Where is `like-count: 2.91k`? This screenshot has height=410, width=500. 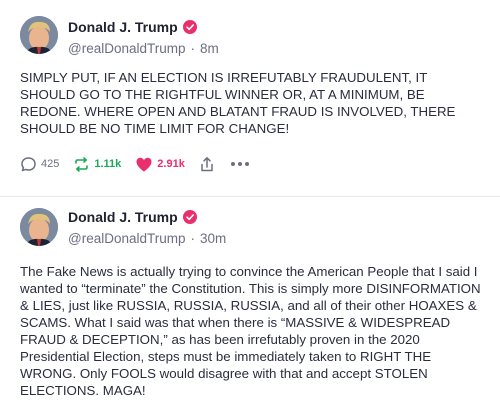 like-count: 2.91k is located at coordinates (171, 164).